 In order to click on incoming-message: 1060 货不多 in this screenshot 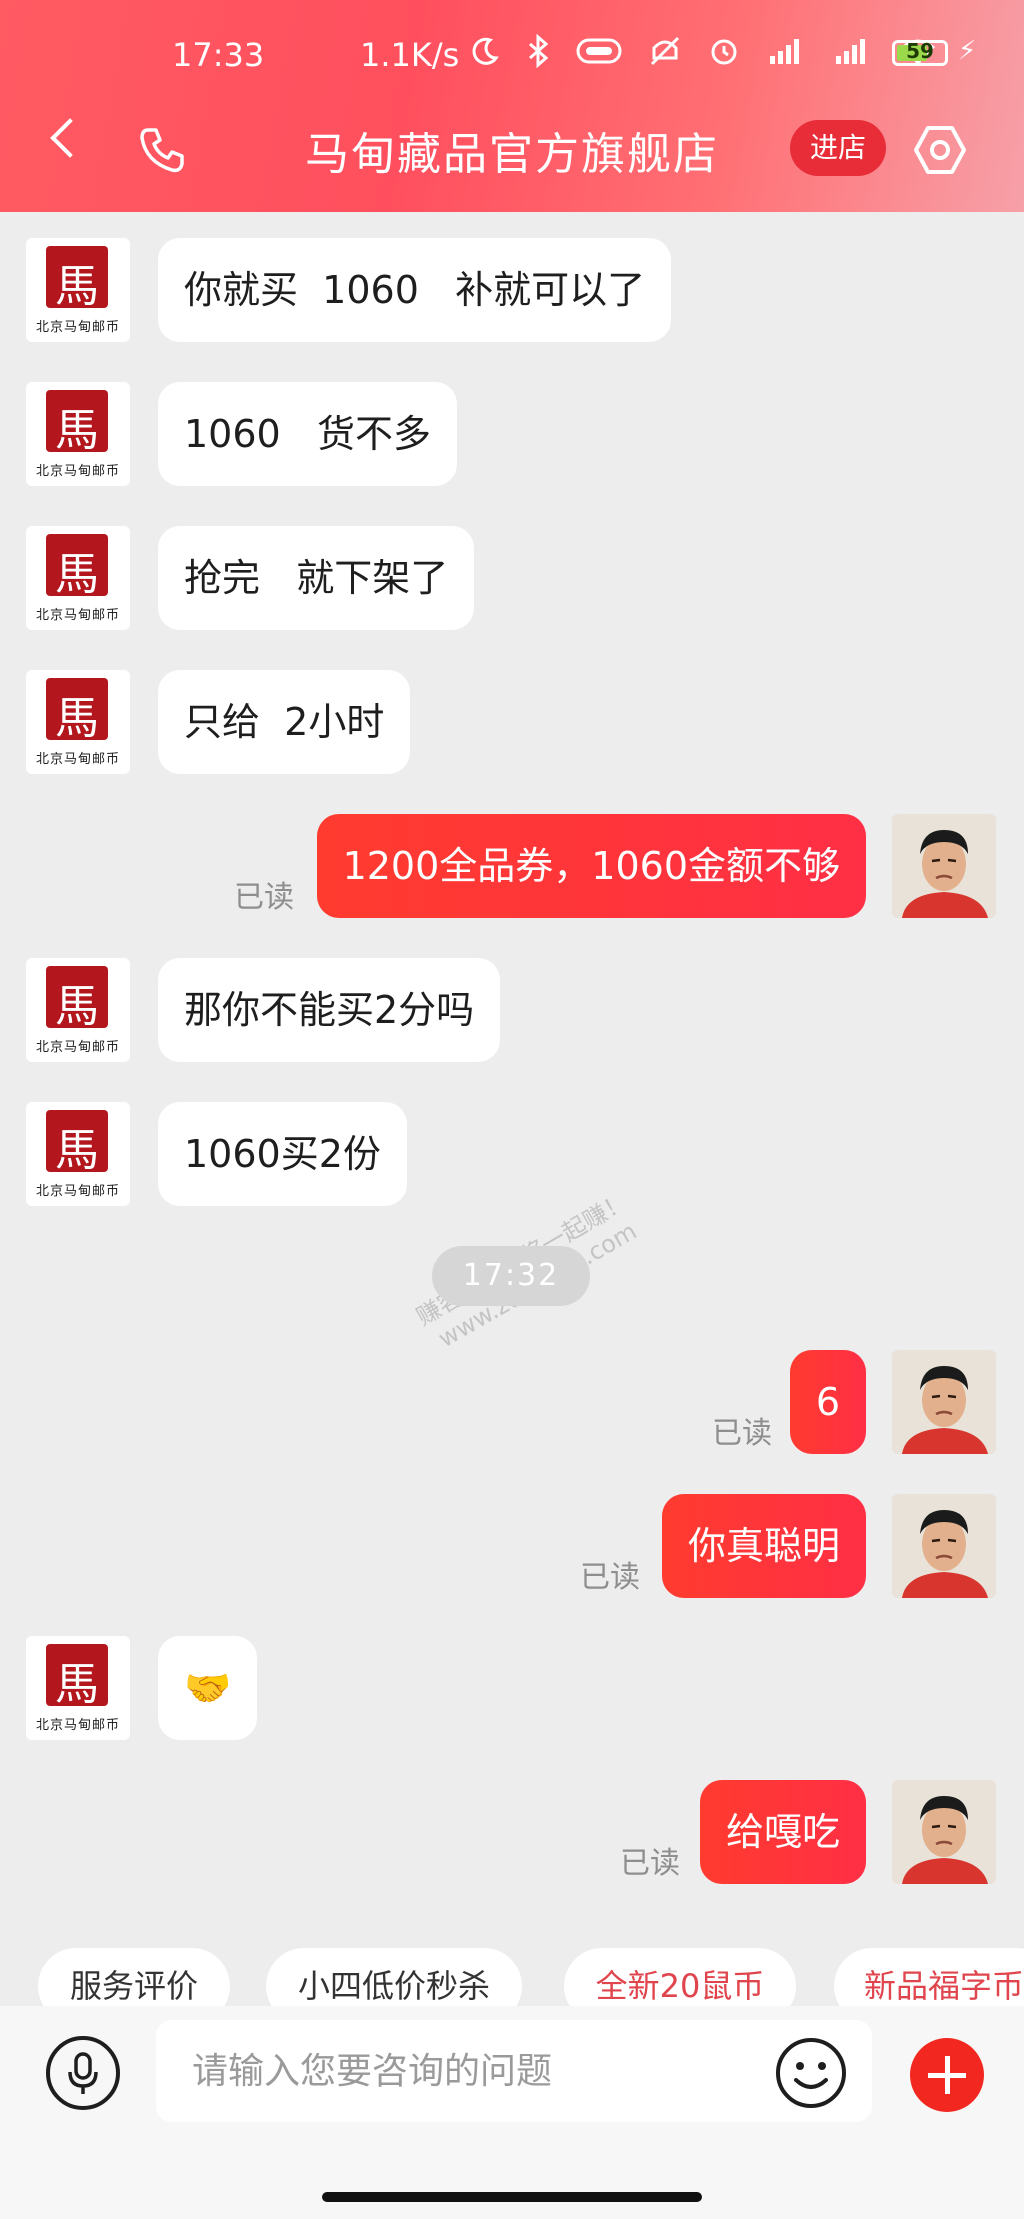, I will do `click(307, 434)`.